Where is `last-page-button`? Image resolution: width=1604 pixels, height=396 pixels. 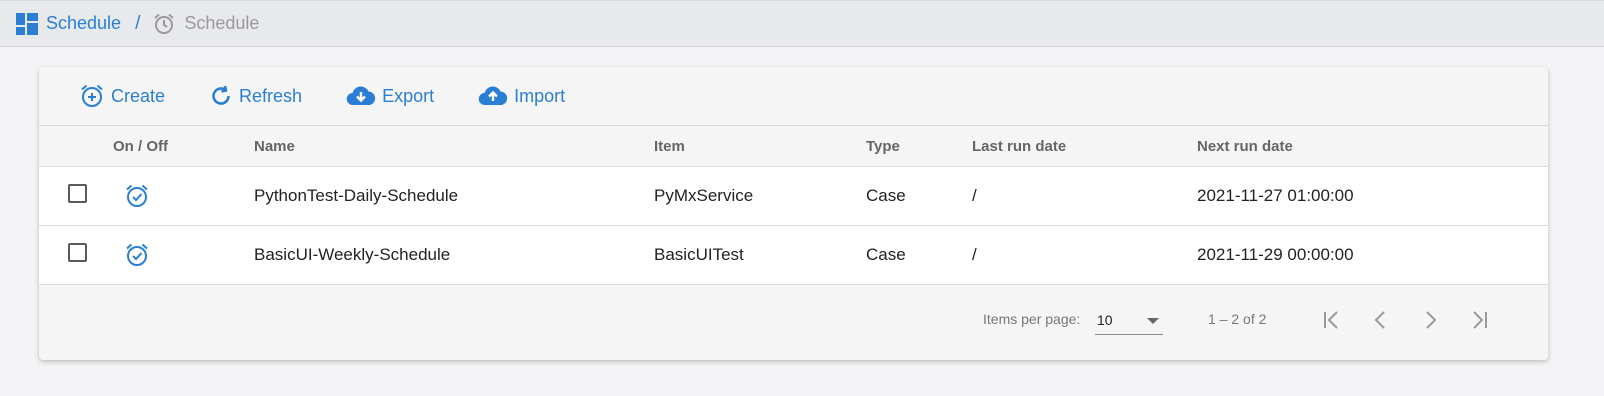 last-page-button is located at coordinates (1479, 320).